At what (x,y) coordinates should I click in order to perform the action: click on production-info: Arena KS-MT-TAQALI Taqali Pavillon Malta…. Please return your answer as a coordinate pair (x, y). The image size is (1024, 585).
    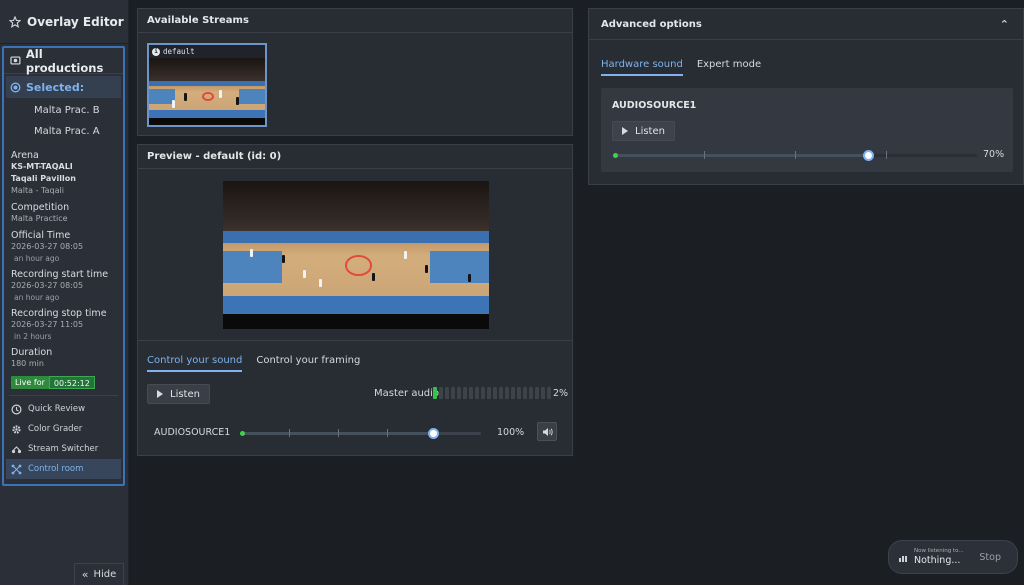
    Looking at the image, I should click on (63, 265).